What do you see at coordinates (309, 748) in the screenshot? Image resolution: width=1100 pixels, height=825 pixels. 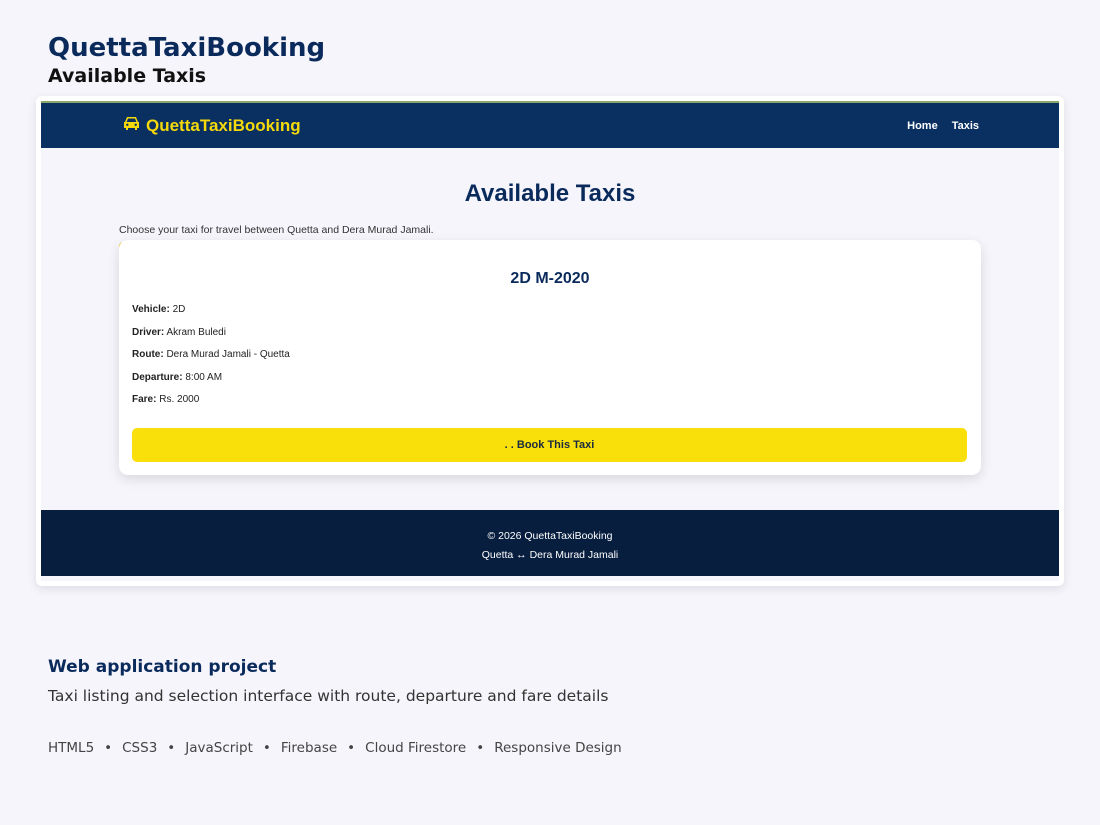 I see `tech-item: Firebase` at bounding box center [309, 748].